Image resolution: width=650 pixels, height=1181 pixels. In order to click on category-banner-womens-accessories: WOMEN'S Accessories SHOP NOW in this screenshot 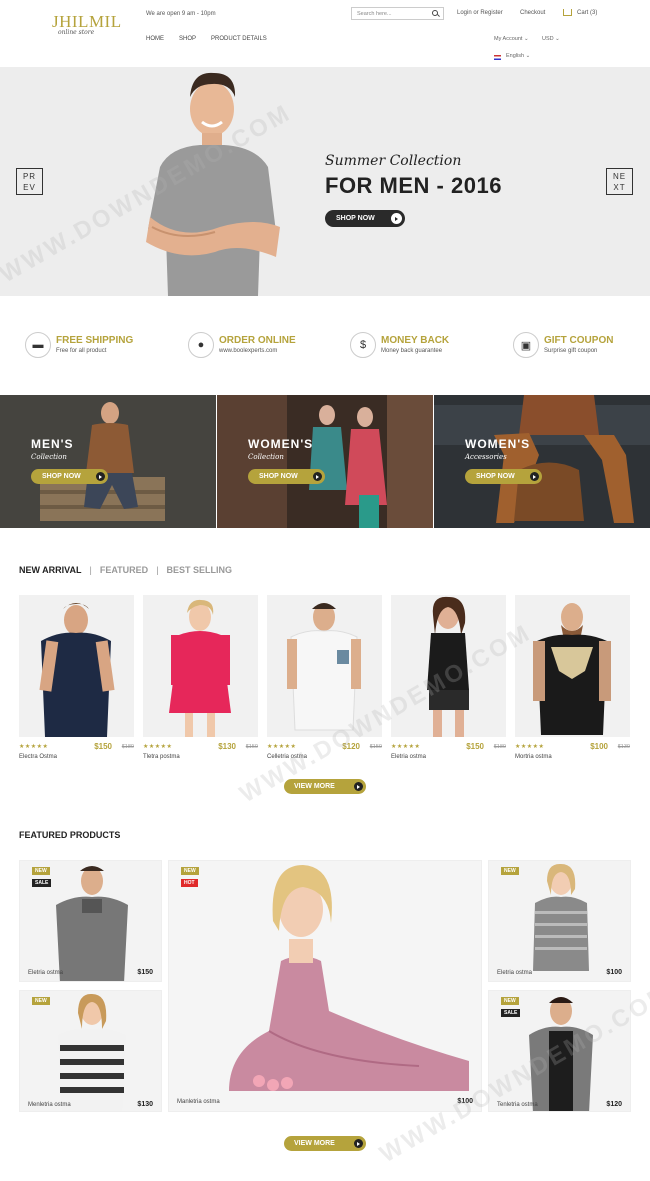, I will do `click(542, 461)`.